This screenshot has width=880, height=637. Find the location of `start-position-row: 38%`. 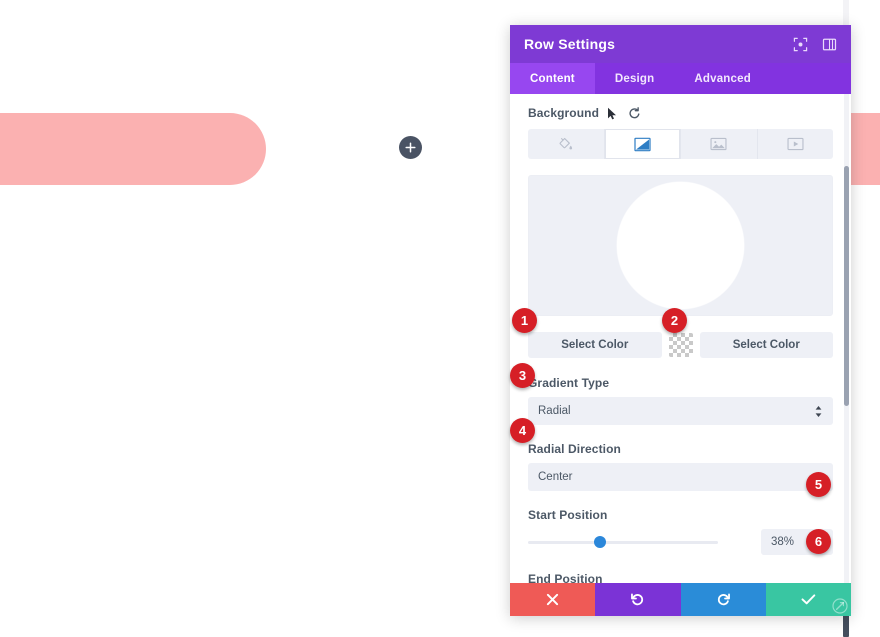

start-position-row: 38% is located at coordinates (680, 542).